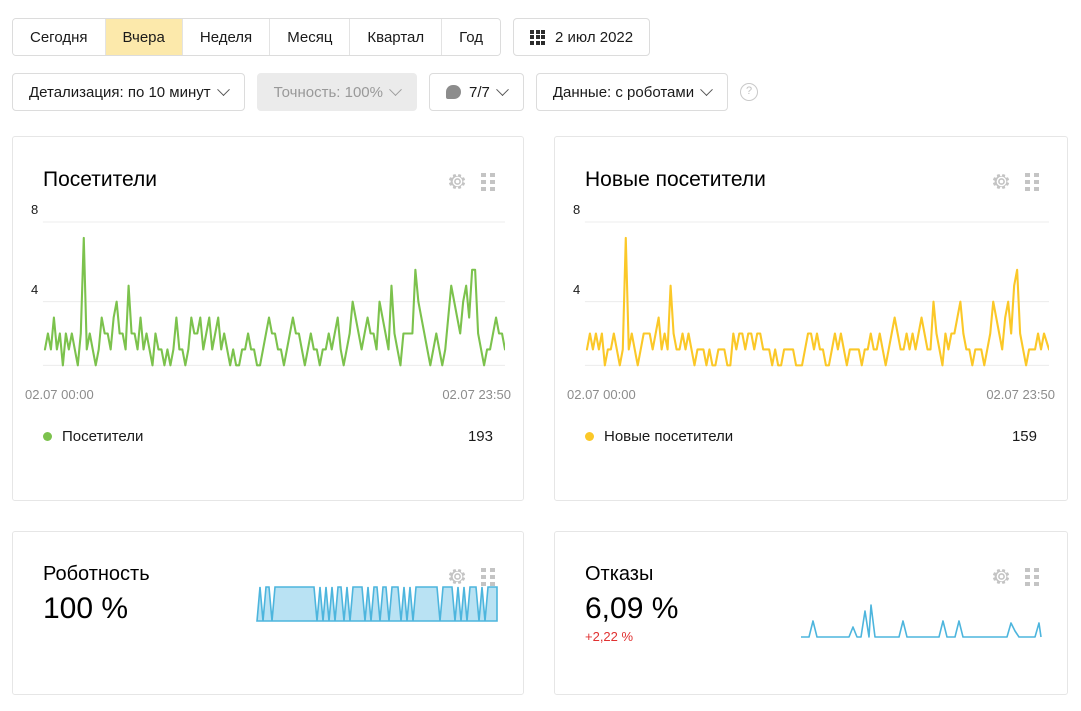 This screenshot has height=711, width=1081. What do you see at coordinates (811, 164) in the screenshot?
I see `widget-header: Новые посетители` at bounding box center [811, 164].